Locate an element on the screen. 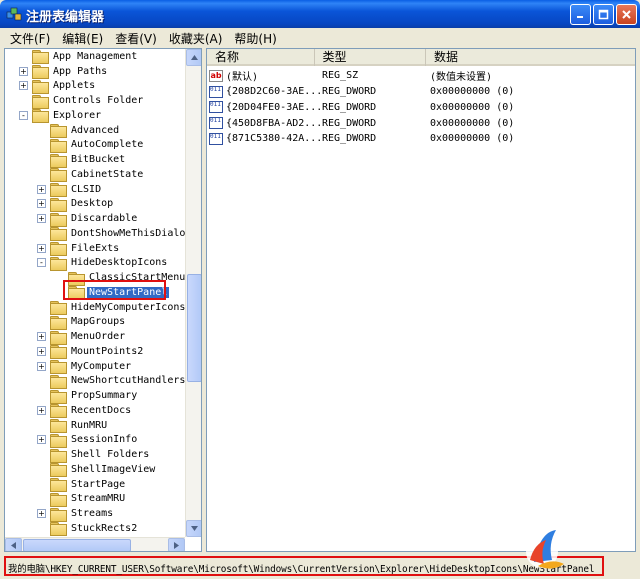  tree-item: - HideDesktopIcons is located at coordinates (103, 263).